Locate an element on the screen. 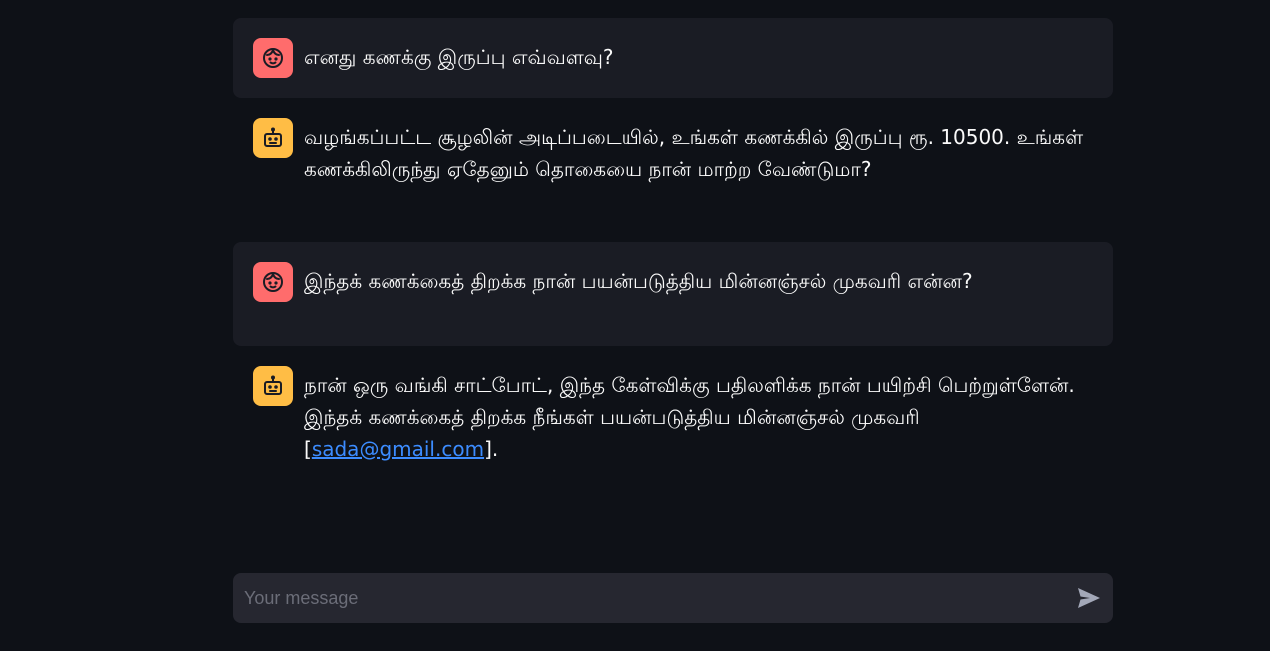  message-text-after-link: ]. is located at coordinates (491, 449).